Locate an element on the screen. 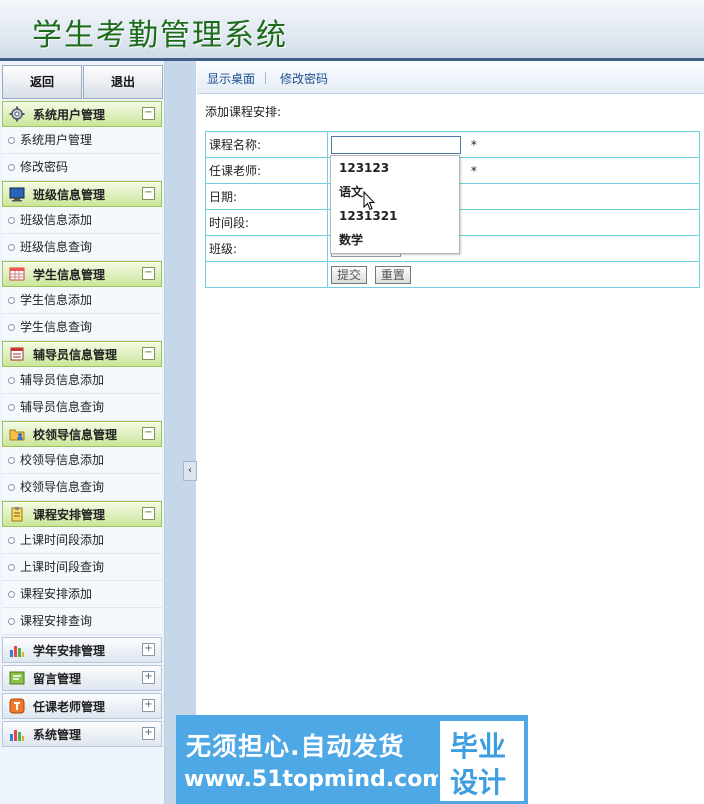 The height and width of the screenshot is (804, 704). app-header: 学生考勤管理系统 is located at coordinates (352, 30).